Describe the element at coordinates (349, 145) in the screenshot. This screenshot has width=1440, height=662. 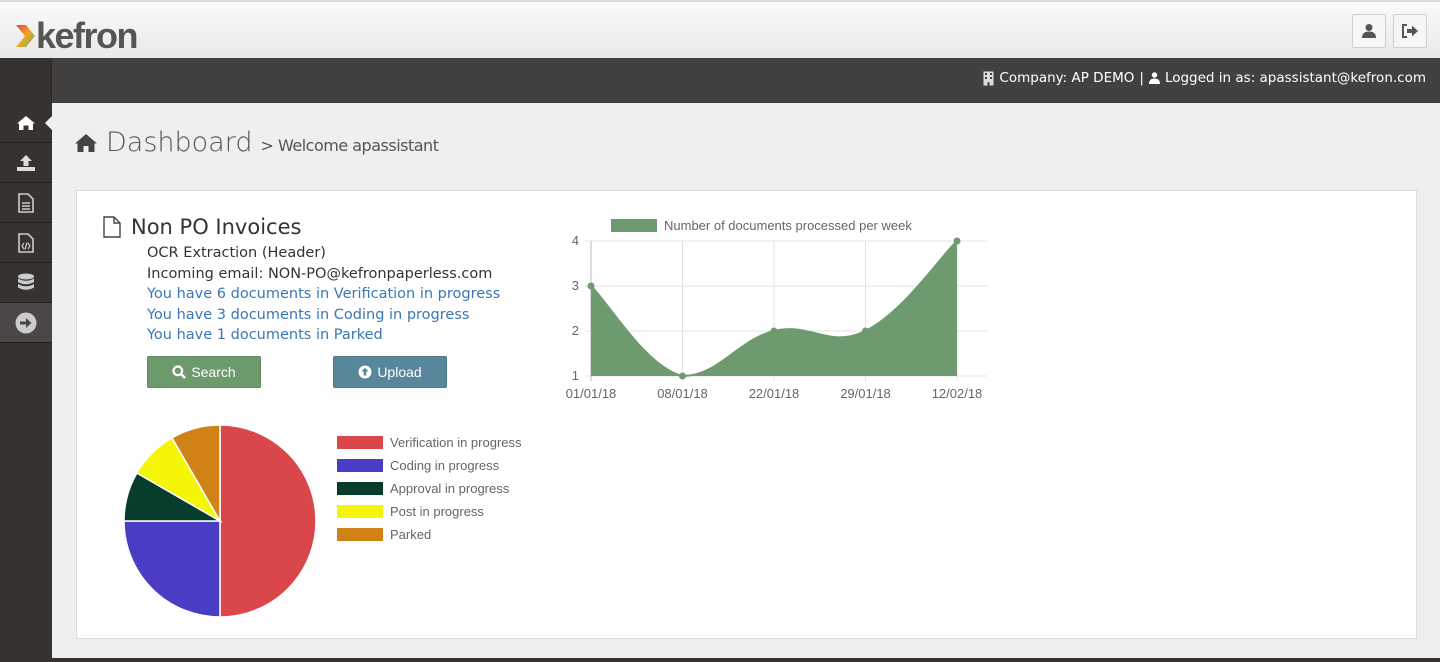
I see `welcome-subtitle: > Welcome apassistant` at that location.